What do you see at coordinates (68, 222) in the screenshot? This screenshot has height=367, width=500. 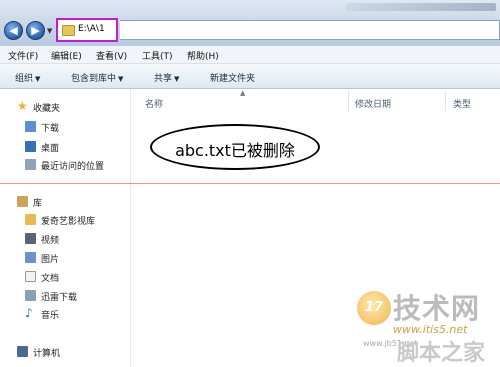 I see `nav-iqiyi-label: 爱奇艺影视库` at bounding box center [68, 222].